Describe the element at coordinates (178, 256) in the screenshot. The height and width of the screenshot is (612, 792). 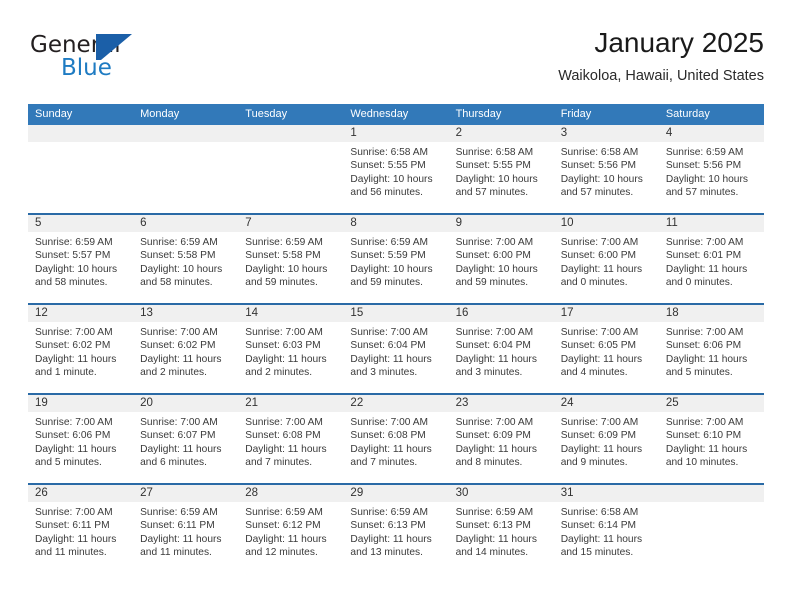
I see `sunset-time: Sunset: 5:58 PM` at that location.